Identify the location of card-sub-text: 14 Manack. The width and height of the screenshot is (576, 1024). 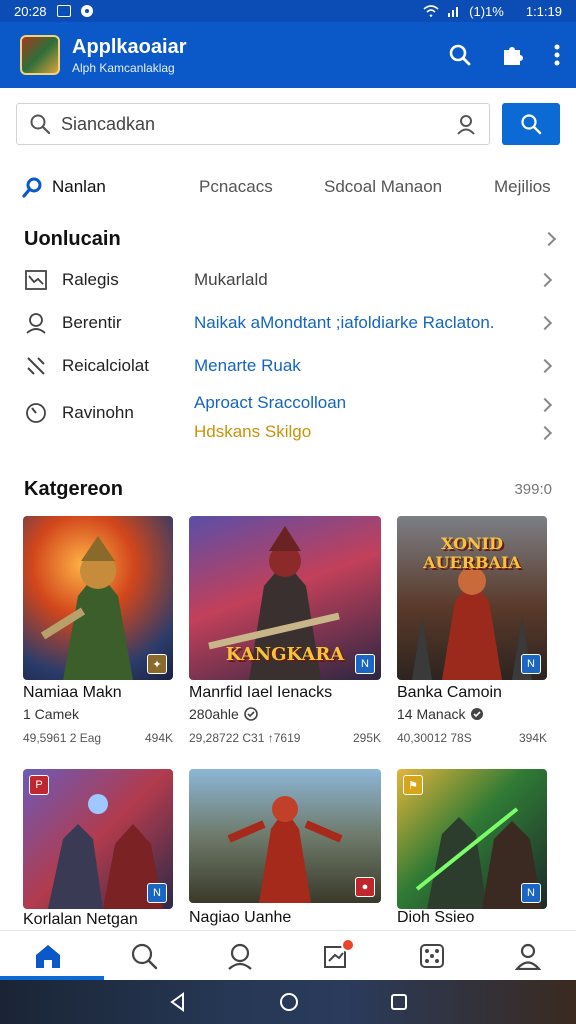
(431, 714).